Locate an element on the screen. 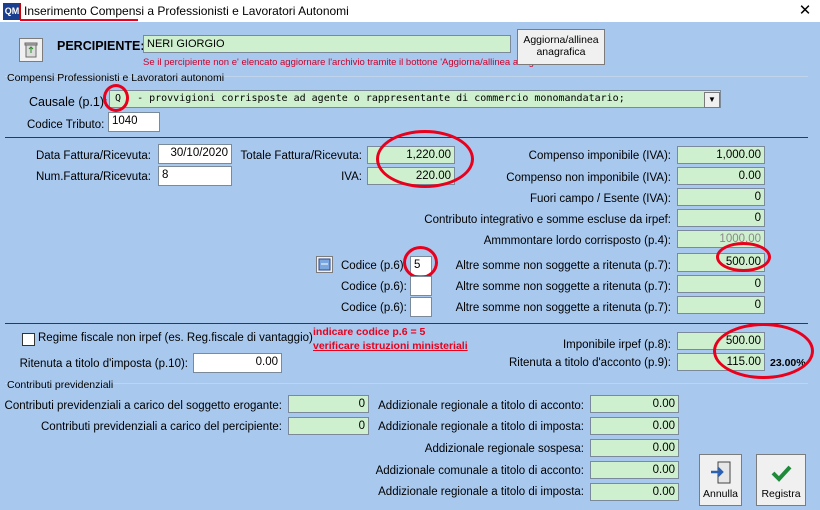 This screenshot has width=820, height=510. annulla-button: Annulla is located at coordinates (720, 480).